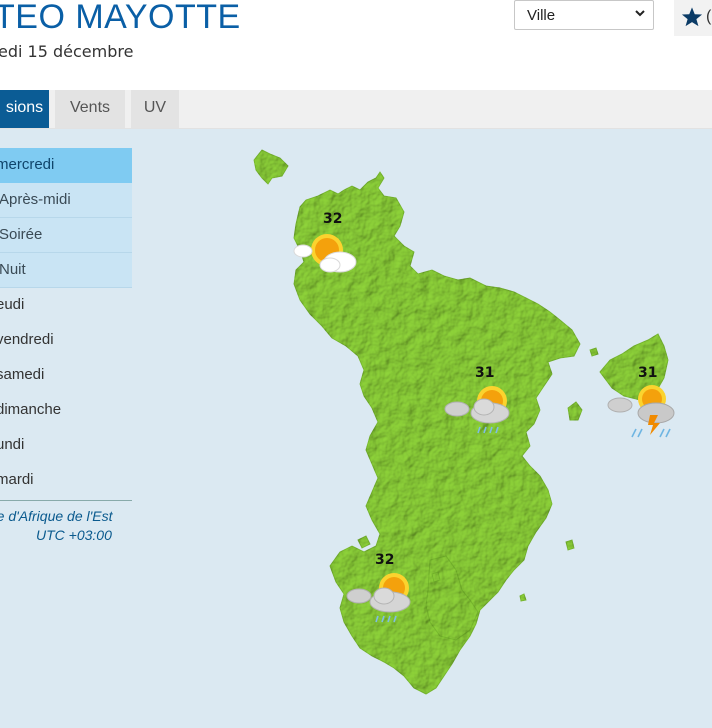  I want to click on timezone-name: re d'Afrique de l'Est, so click(56, 516).